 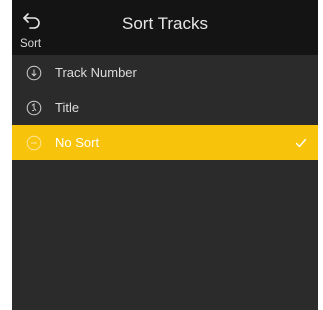 I want to click on no-sort-icon, so click(x=34, y=143).